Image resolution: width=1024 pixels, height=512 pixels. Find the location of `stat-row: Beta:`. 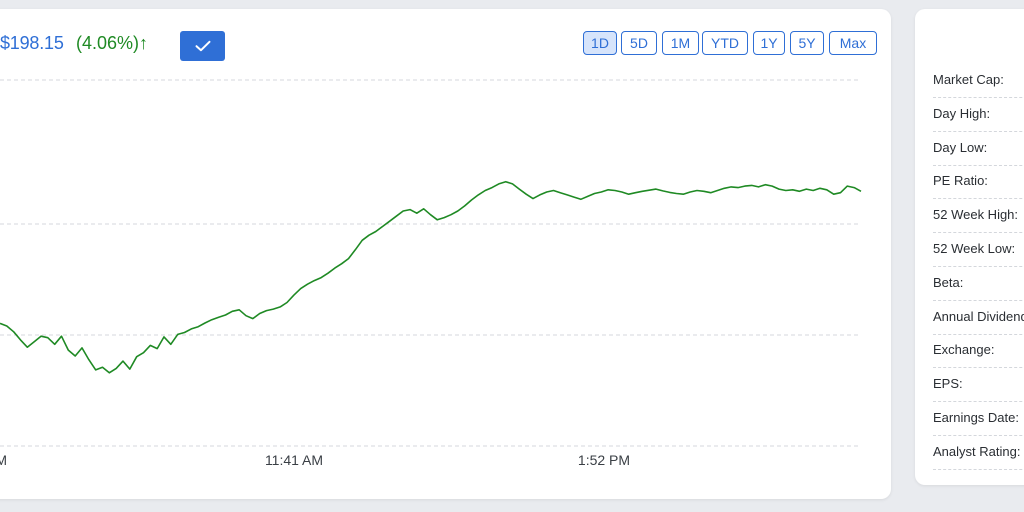

stat-row: Beta: is located at coordinates (978, 284).